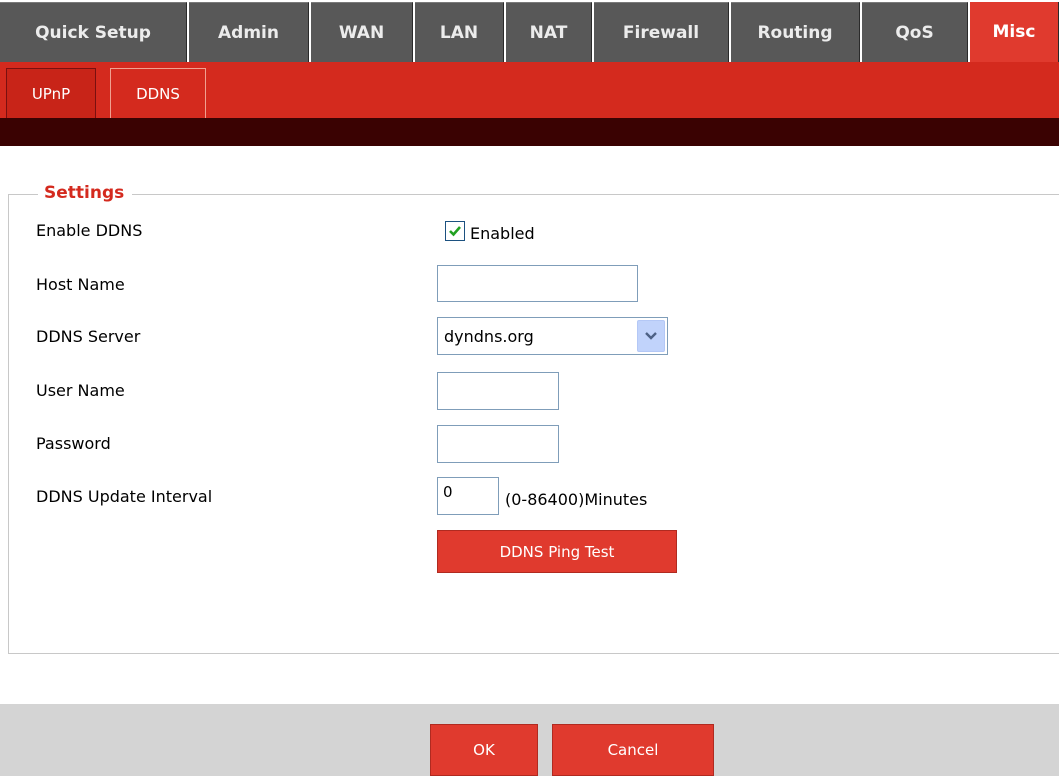 The height and width of the screenshot is (776, 1059). Describe the element at coordinates (576, 499) in the screenshot. I see `update-interval-hint: (0-86400)Minutes` at that location.